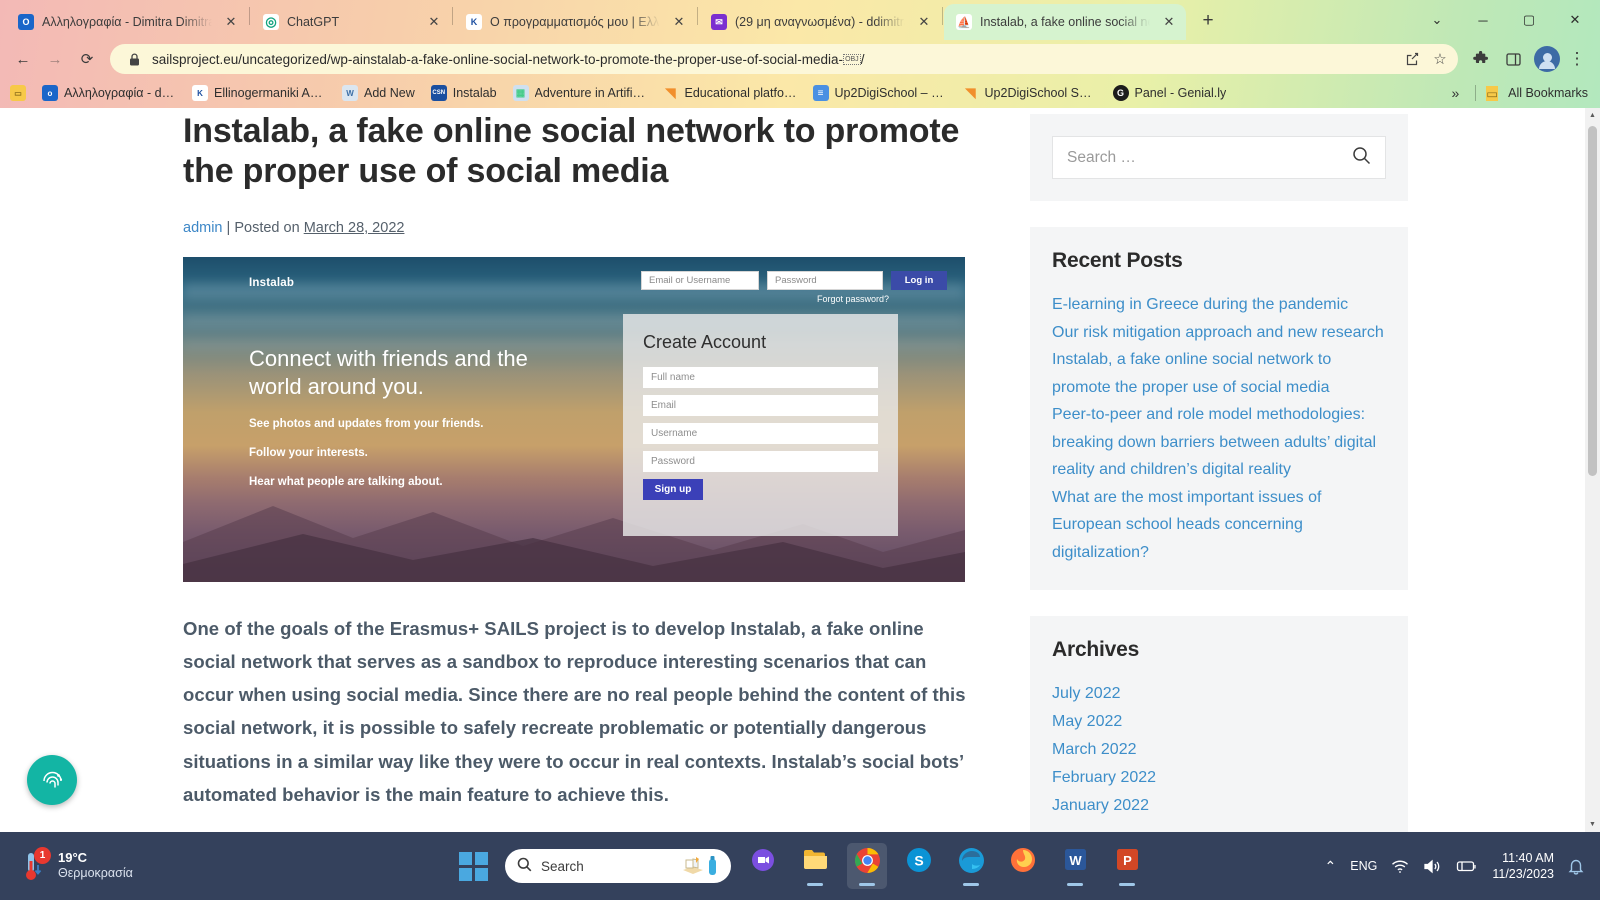  I want to click on back-icon: ←, so click(23, 59).